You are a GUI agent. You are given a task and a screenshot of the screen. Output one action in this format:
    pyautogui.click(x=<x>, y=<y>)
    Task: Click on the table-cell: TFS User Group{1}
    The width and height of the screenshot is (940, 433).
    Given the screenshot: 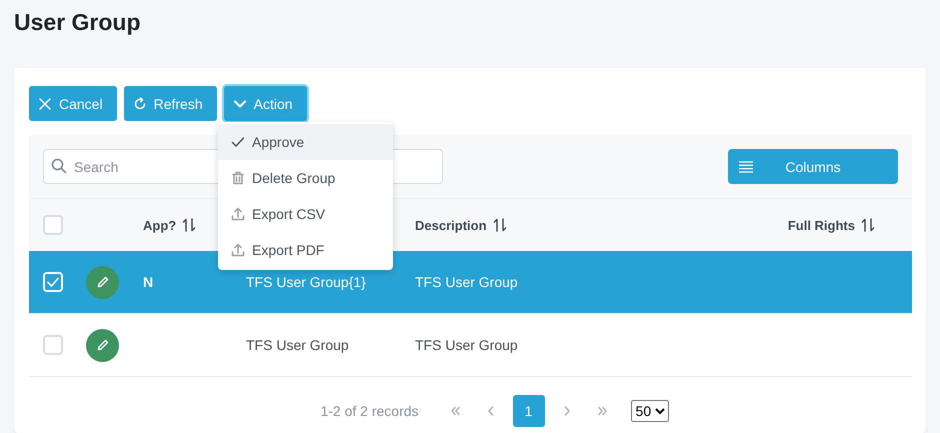 What is the action you would take?
    pyautogui.click(x=306, y=282)
    